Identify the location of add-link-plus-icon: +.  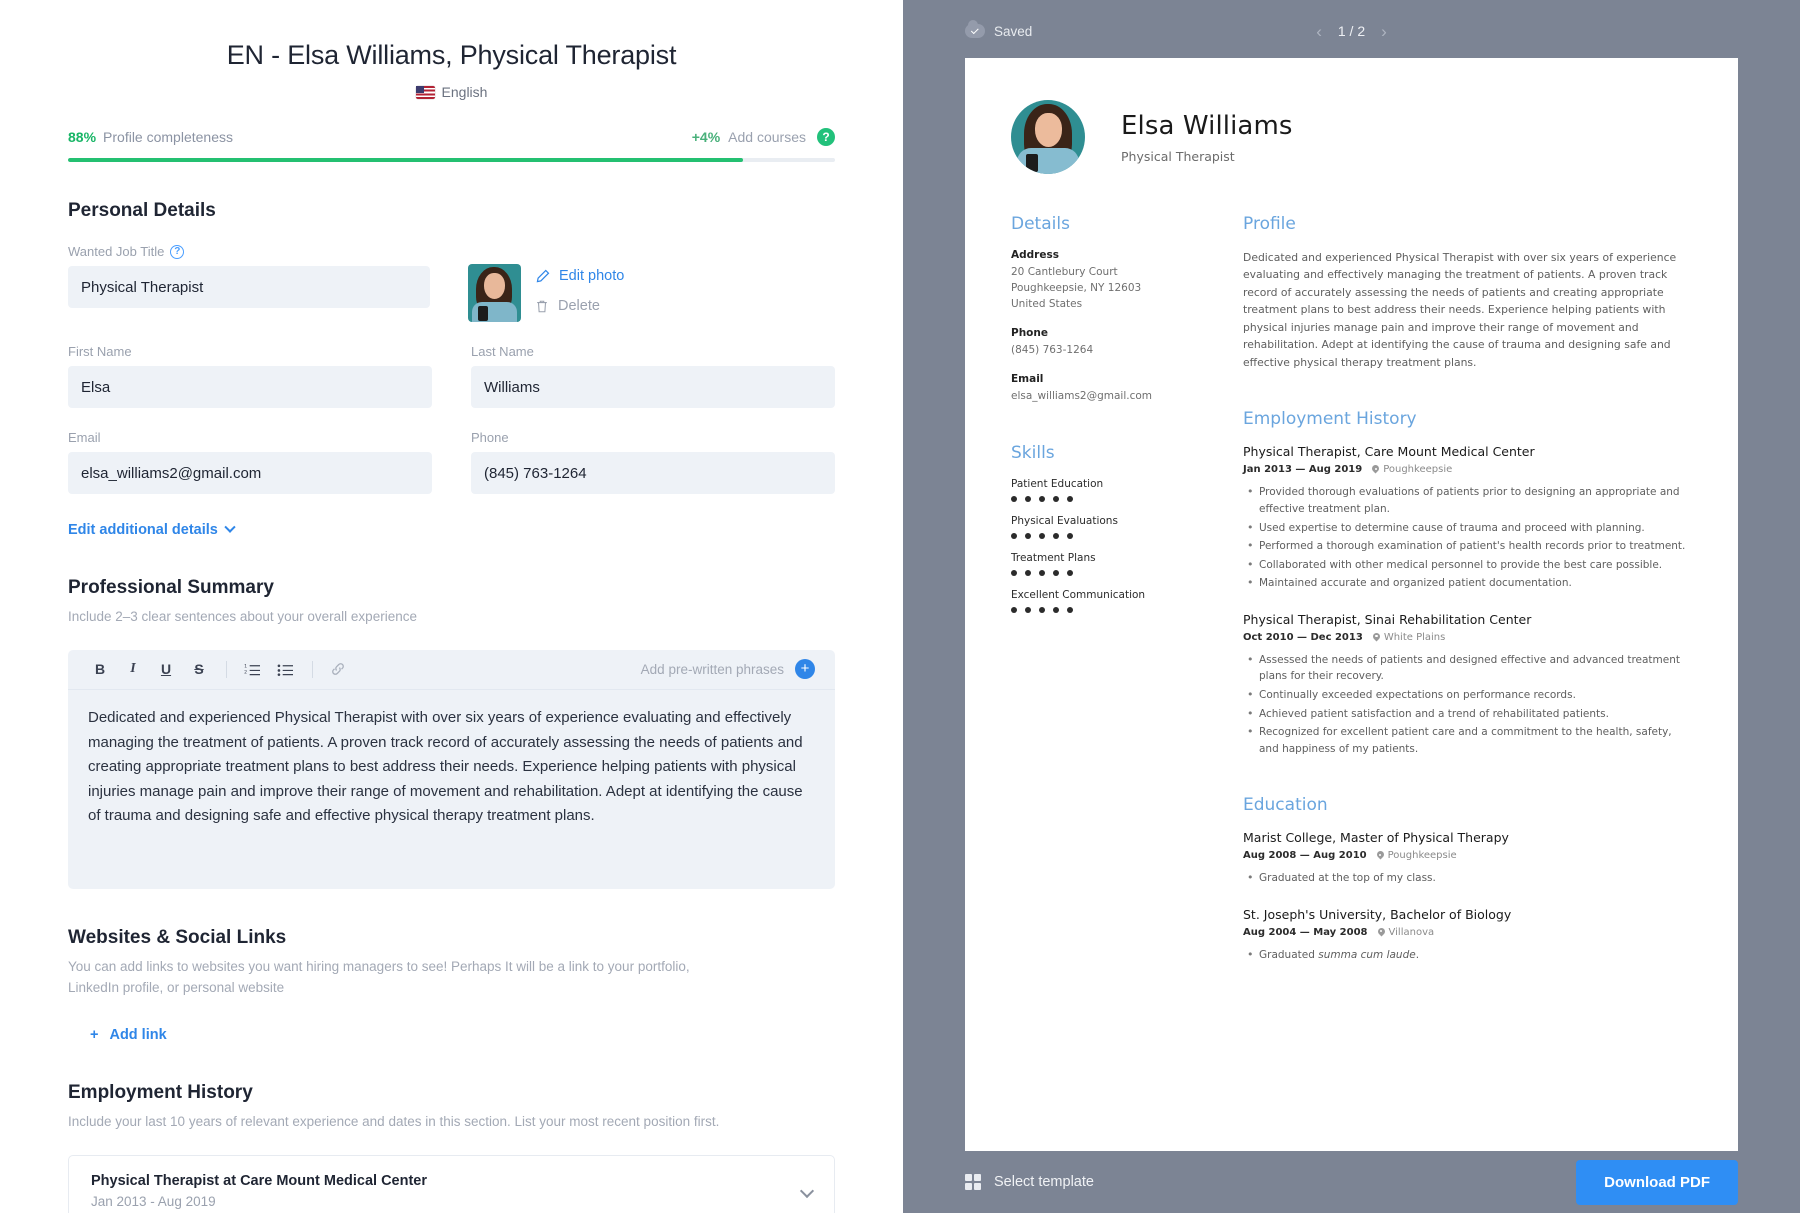
(94, 1034).